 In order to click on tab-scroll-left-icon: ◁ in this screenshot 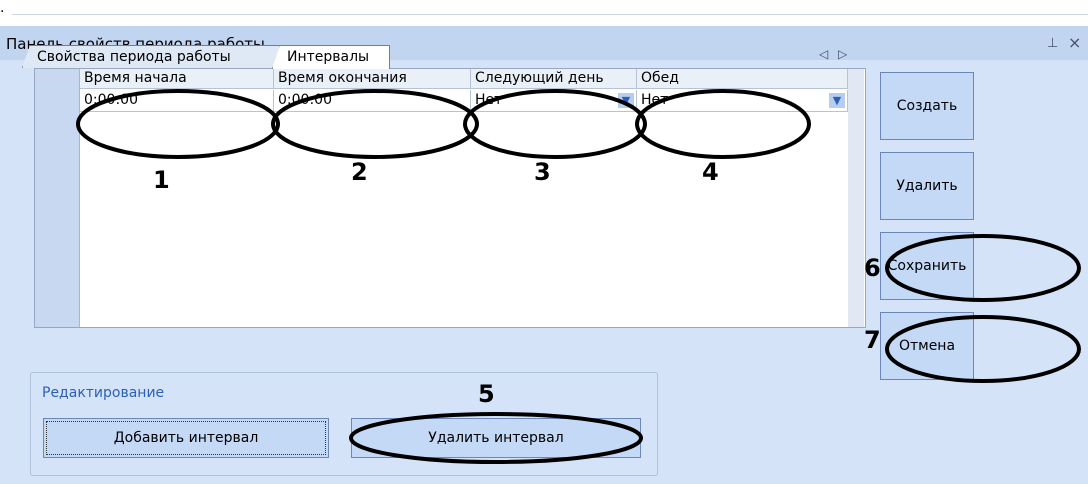, I will do `click(823, 54)`.